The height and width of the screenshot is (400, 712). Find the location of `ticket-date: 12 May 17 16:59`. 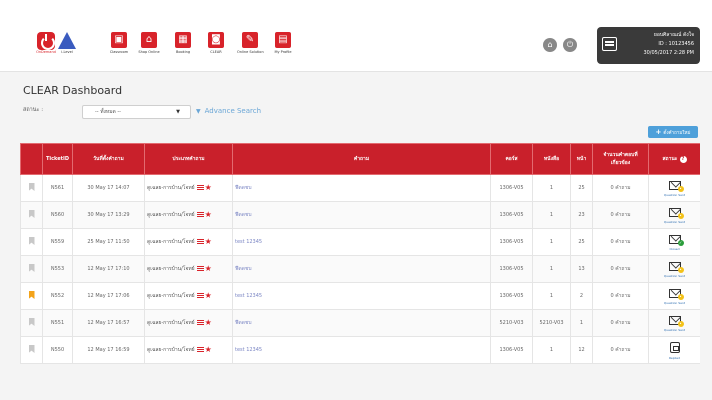

ticket-date: 12 May 17 16:59 is located at coordinates (108, 350).